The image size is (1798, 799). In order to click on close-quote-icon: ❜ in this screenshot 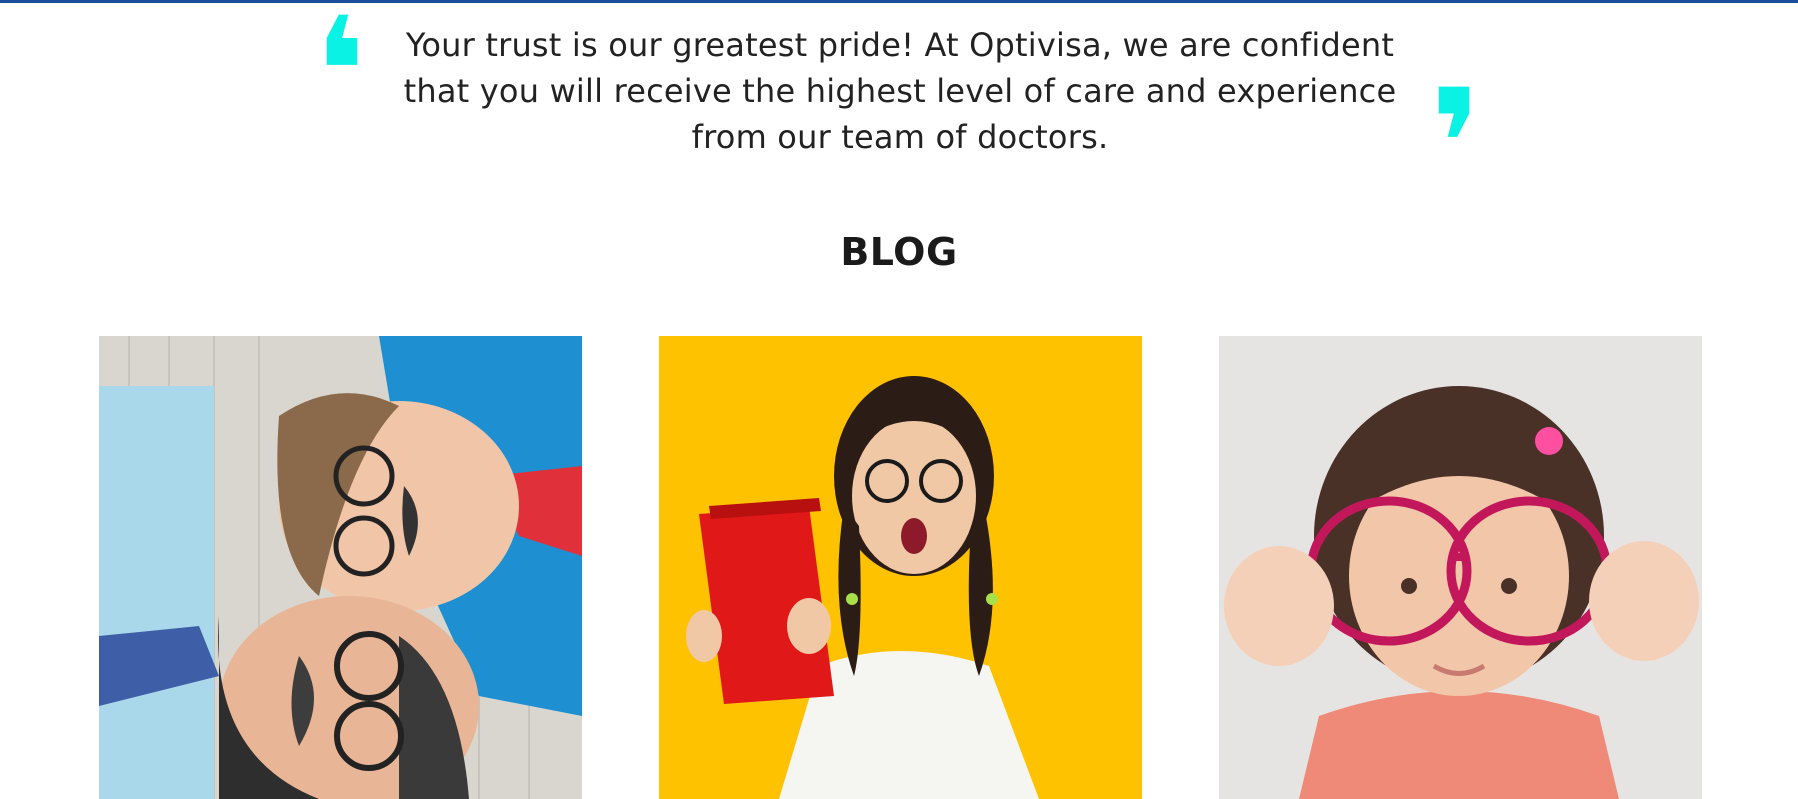, I will do `click(1456, 145)`.